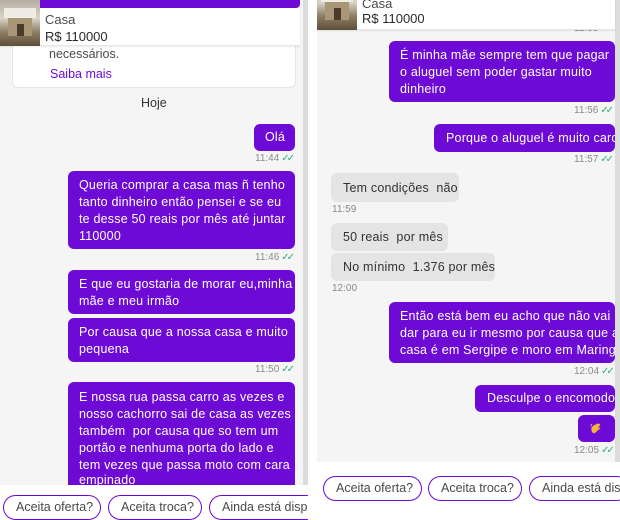 The height and width of the screenshot is (520, 620). I want to click on outgoing-message, so click(596, 428).